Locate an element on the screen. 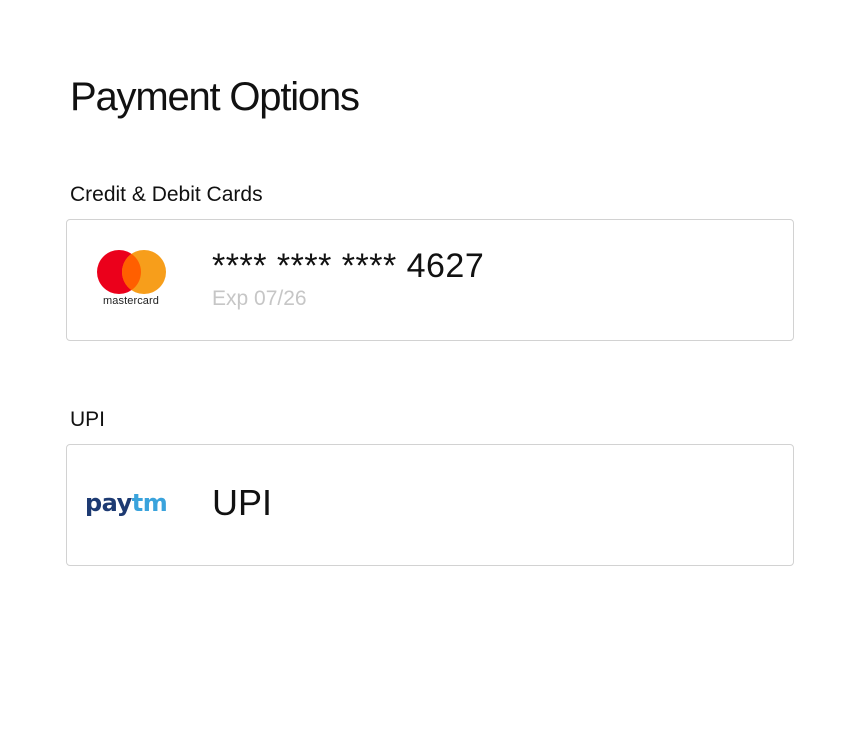 The width and height of the screenshot is (862, 734). upi-option: paytm UPI is located at coordinates (430, 505).